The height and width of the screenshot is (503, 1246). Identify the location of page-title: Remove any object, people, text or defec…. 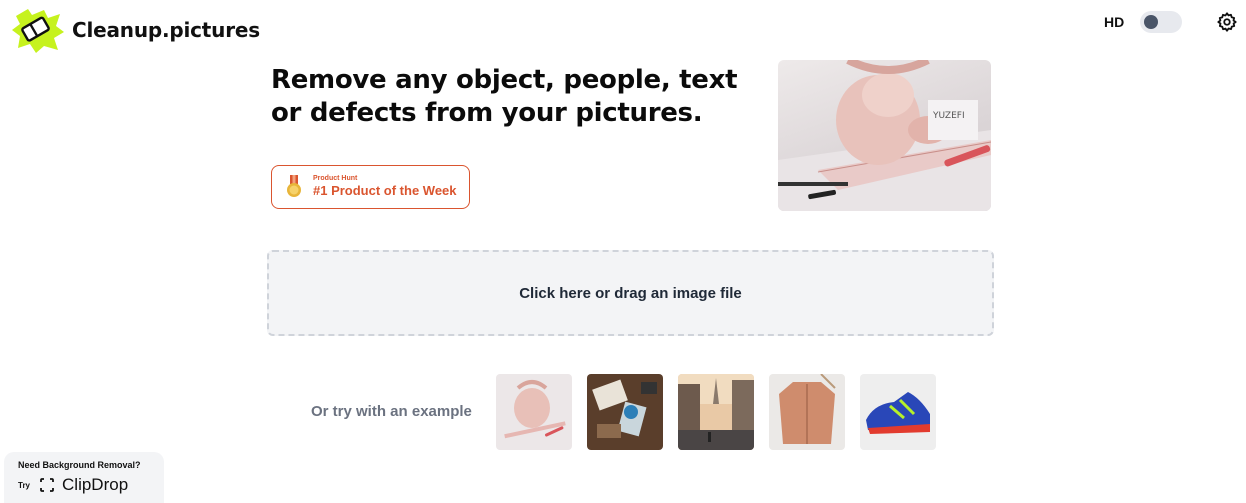
(504, 96).